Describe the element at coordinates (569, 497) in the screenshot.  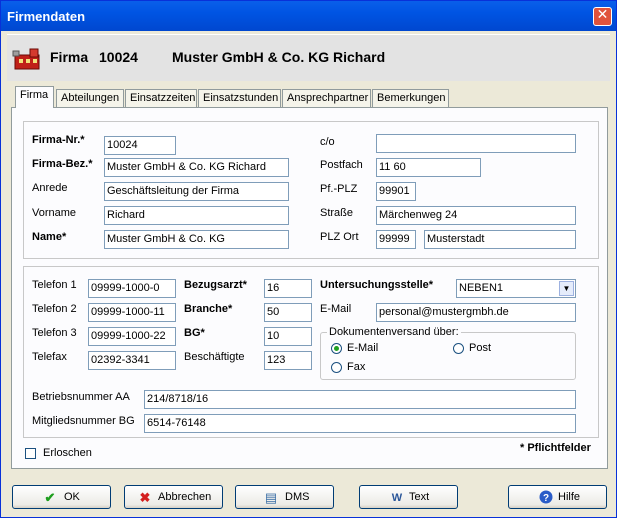
I see `hilfe-button-label: Hilfe` at that location.